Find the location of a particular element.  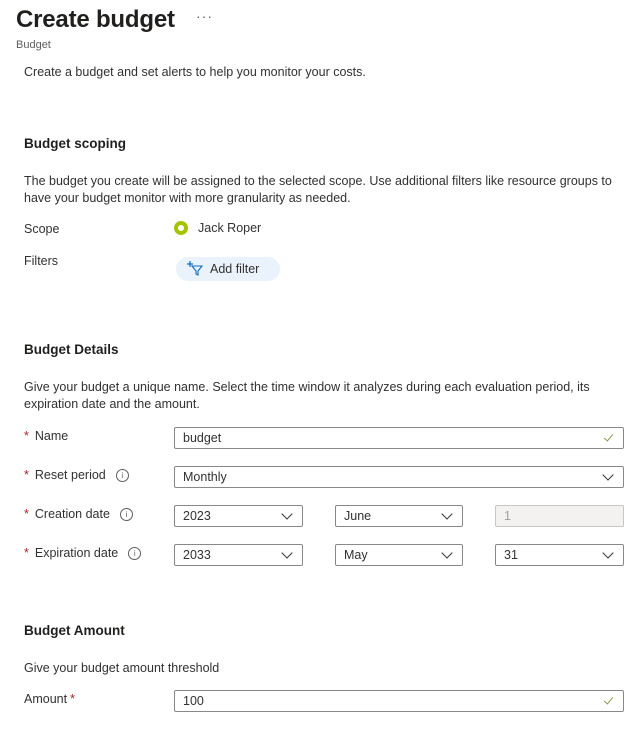

creation-day-field: 1 is located at coordinates (559, 516).